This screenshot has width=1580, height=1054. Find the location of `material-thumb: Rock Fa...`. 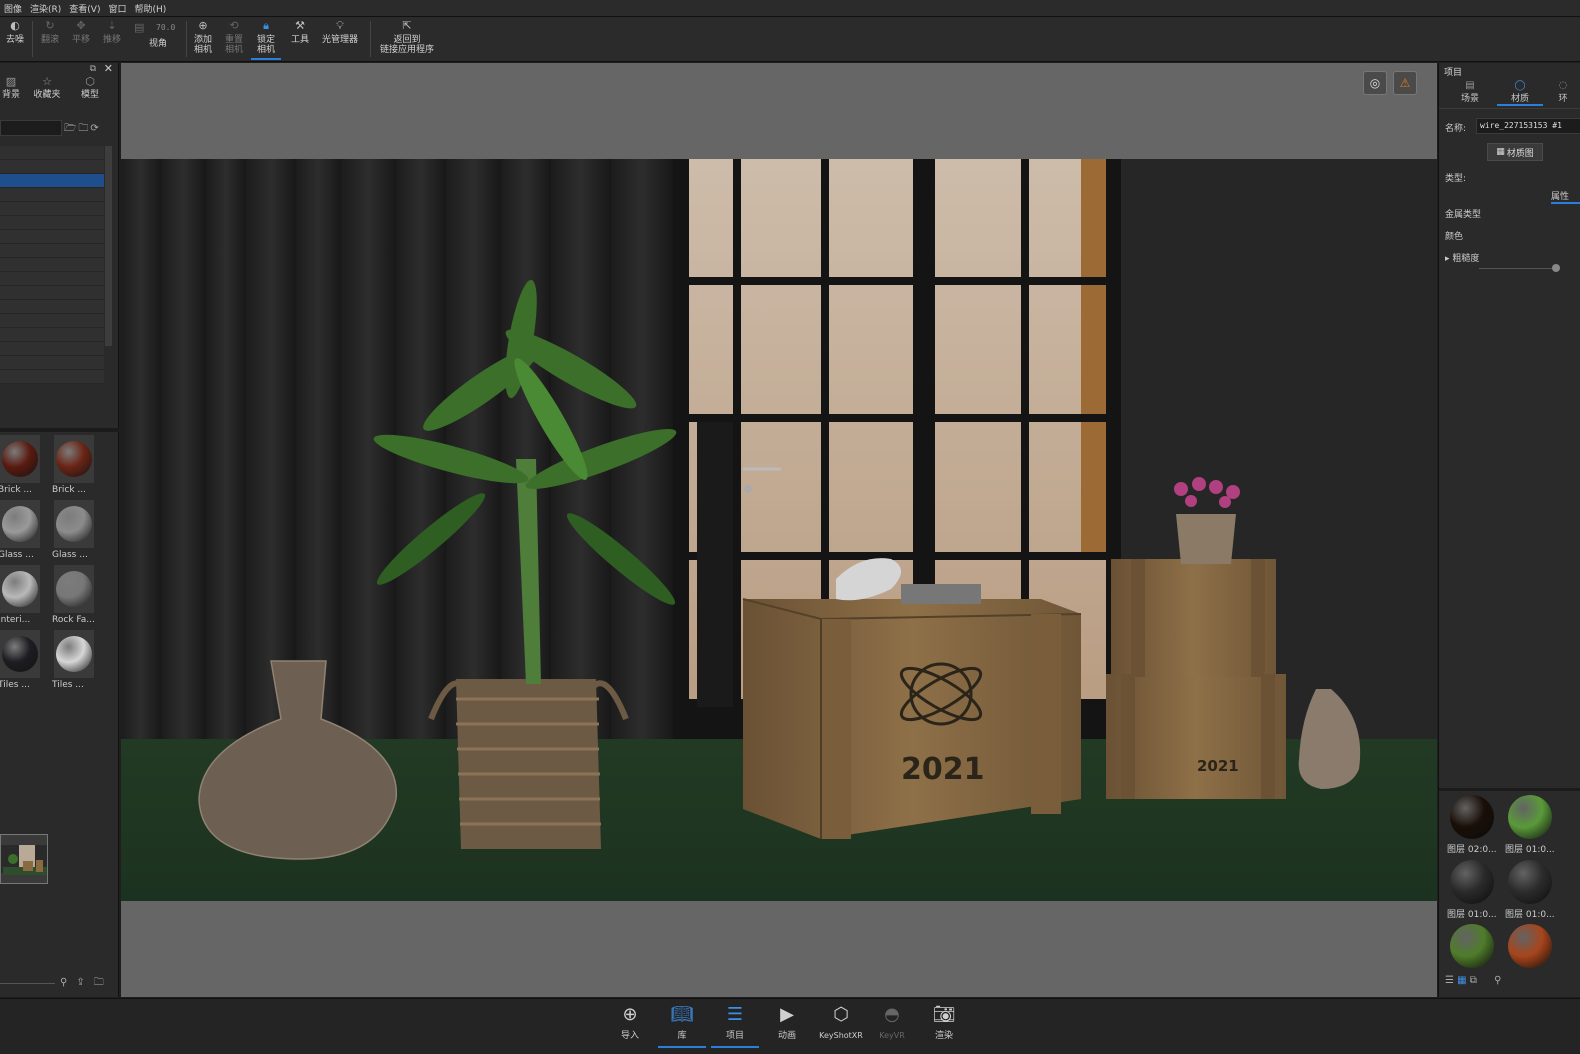

material-thumb: Rock Fa... is located at coordinates (75, 597).